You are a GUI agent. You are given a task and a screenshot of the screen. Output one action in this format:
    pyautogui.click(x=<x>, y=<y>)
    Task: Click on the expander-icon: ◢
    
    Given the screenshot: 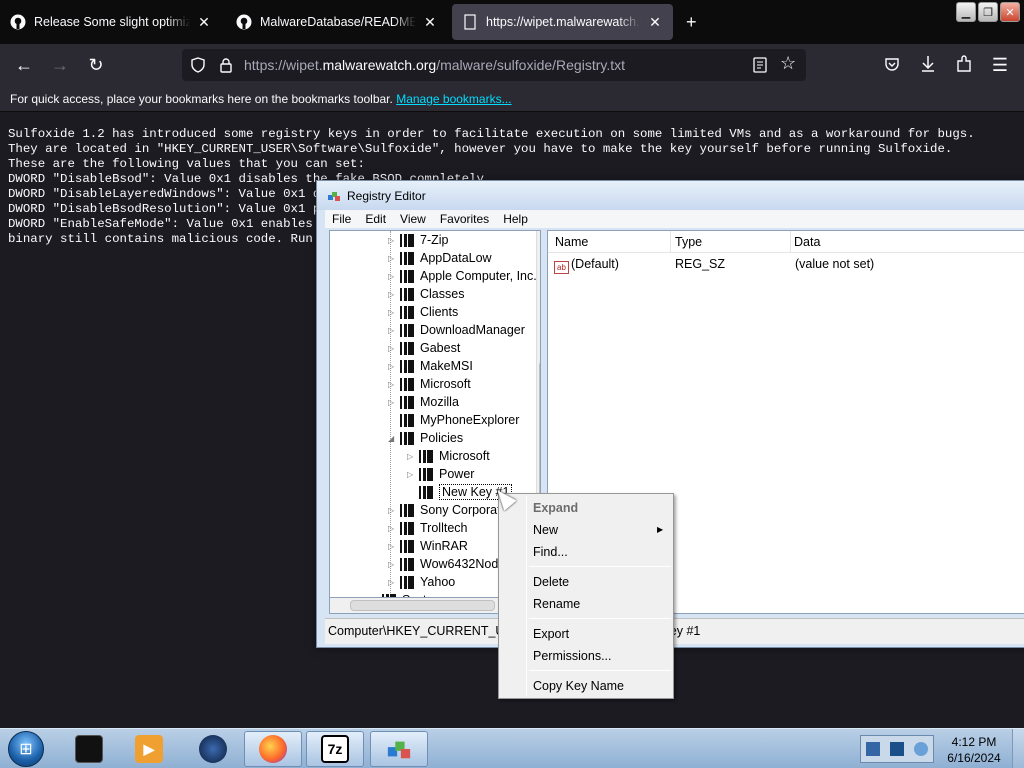 What is the action you would take?
    pyautogui.click(x=393, y=438)
    